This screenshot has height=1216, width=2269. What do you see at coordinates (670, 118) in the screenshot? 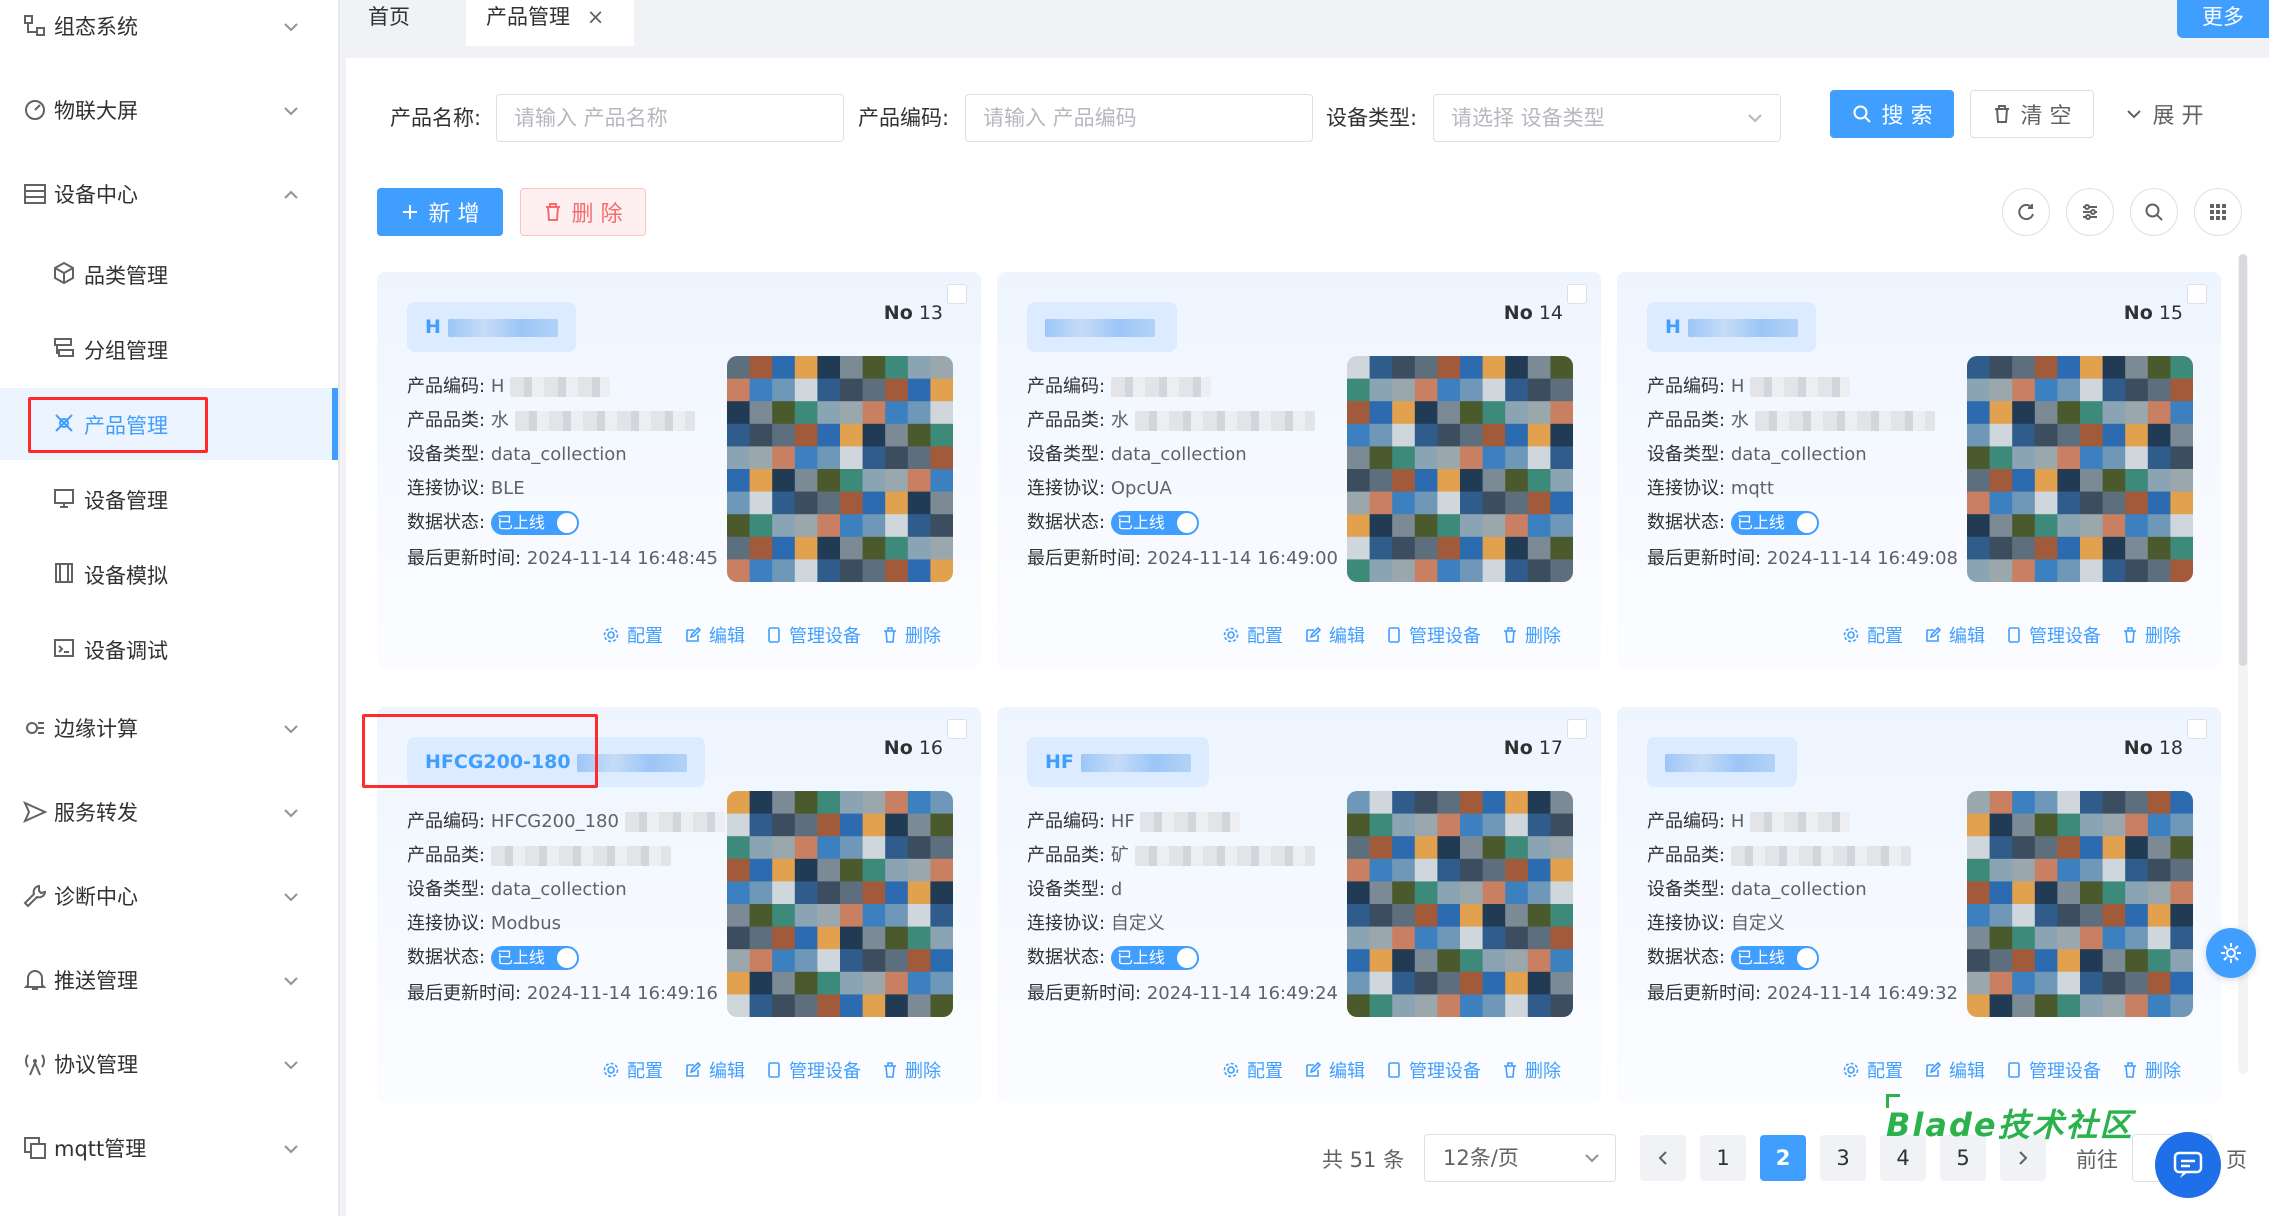
I see `product-name-input: 请输入 产品名称` at bounding box center [670, 118].